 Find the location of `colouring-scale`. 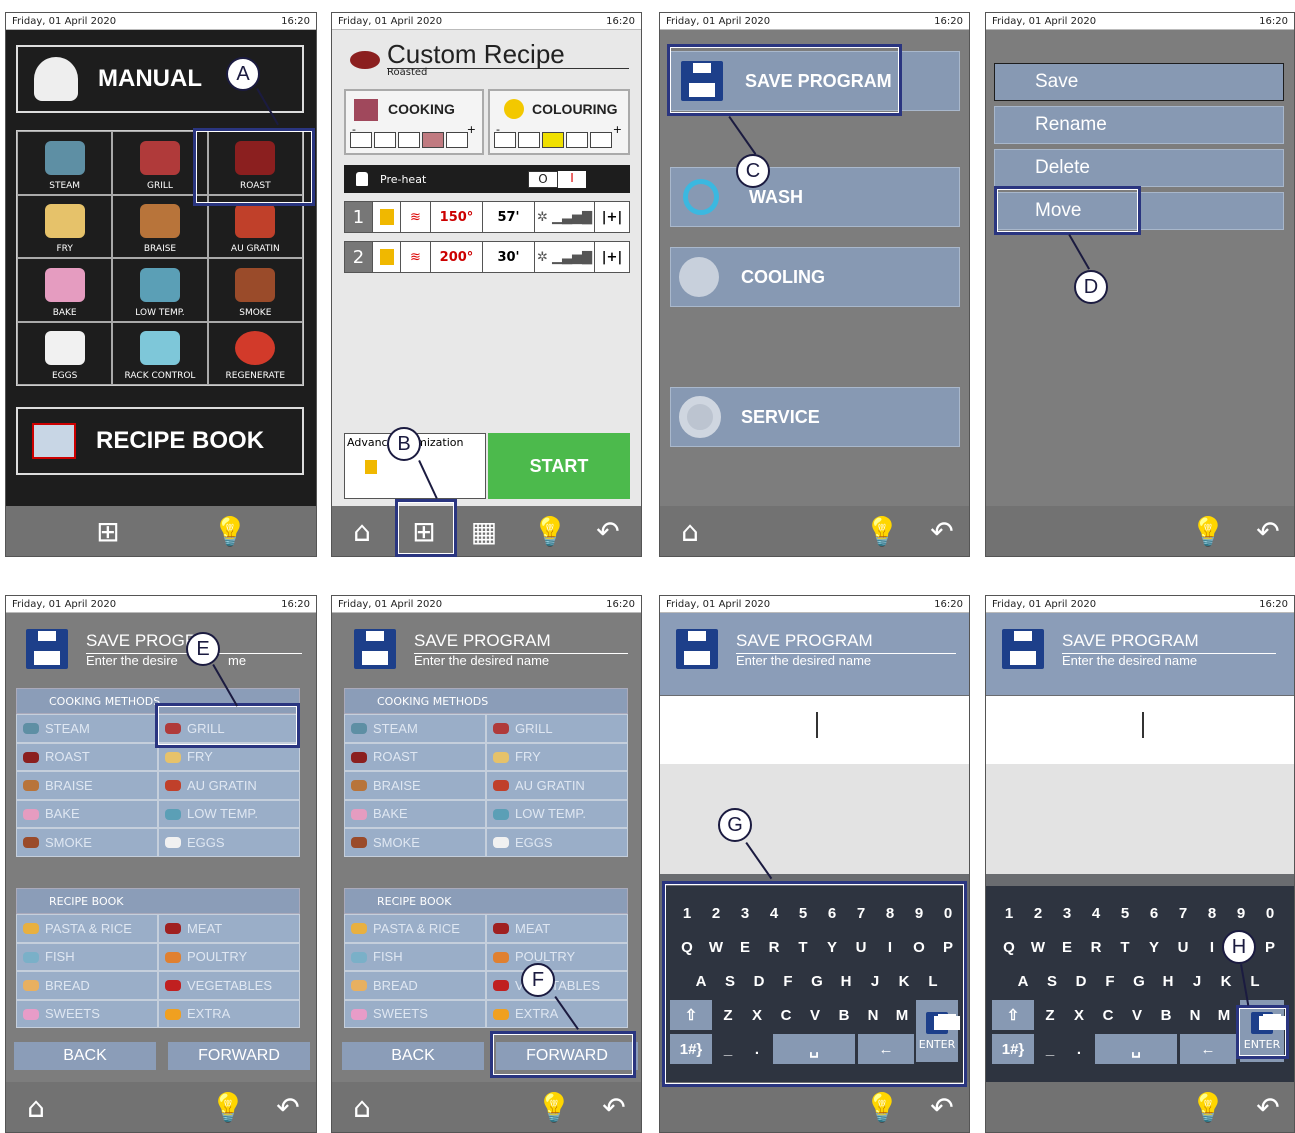

colouring-scale is located at coordinates (553, 140).